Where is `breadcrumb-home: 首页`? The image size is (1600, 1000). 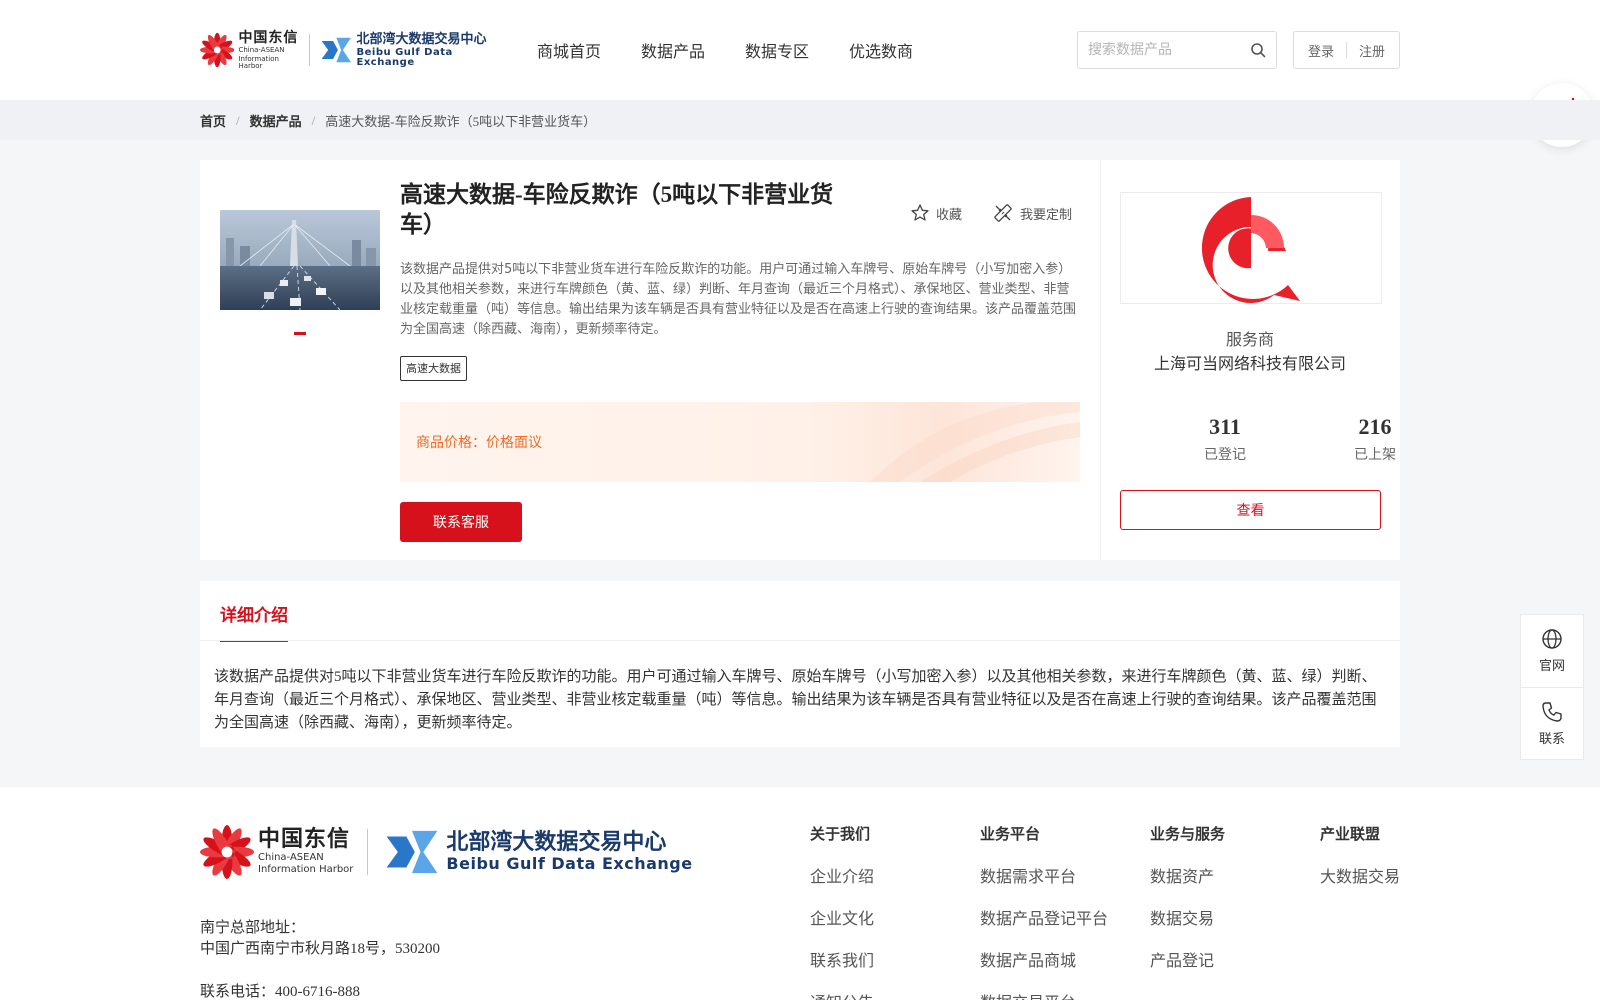 breadcrumb-home: 首页 is located at coordinates (213, 120).